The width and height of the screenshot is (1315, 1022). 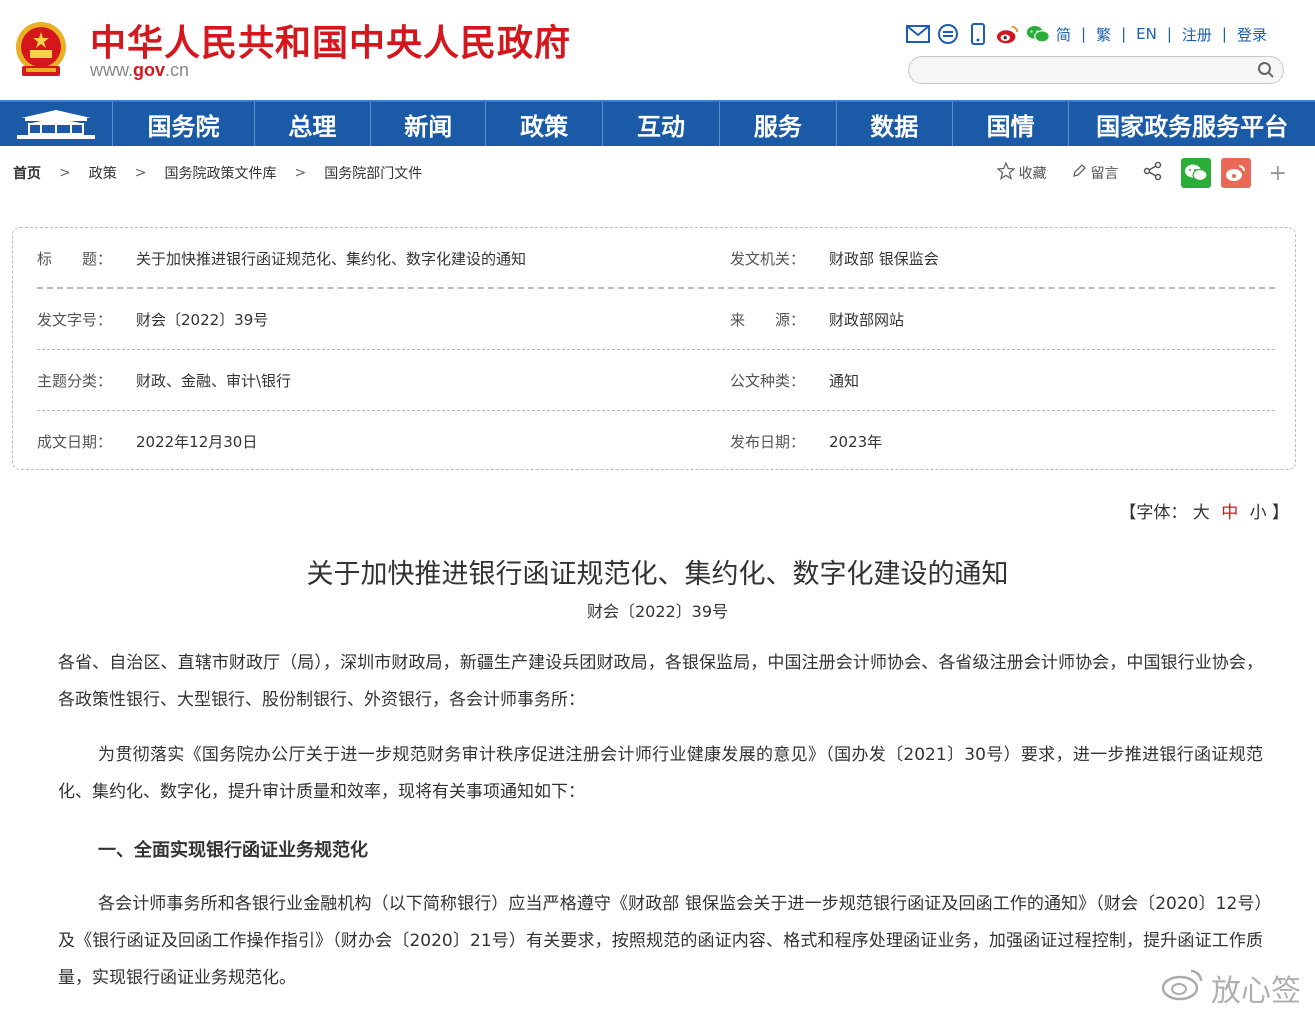 I want to click on info-date-value: 2022年12月30日, so click(x=197, y=442).